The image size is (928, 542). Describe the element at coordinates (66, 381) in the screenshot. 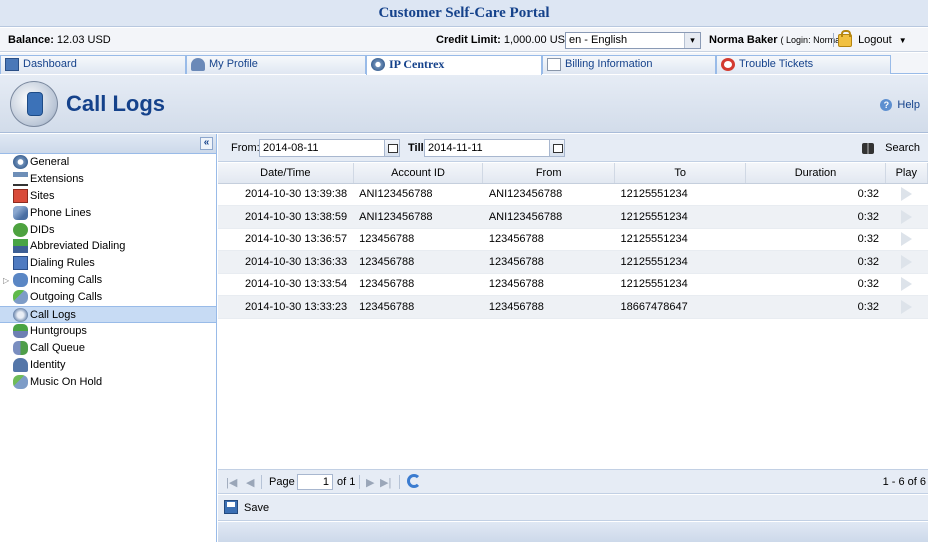

I see `sidebar-item-label: Music On Hold` at that location.